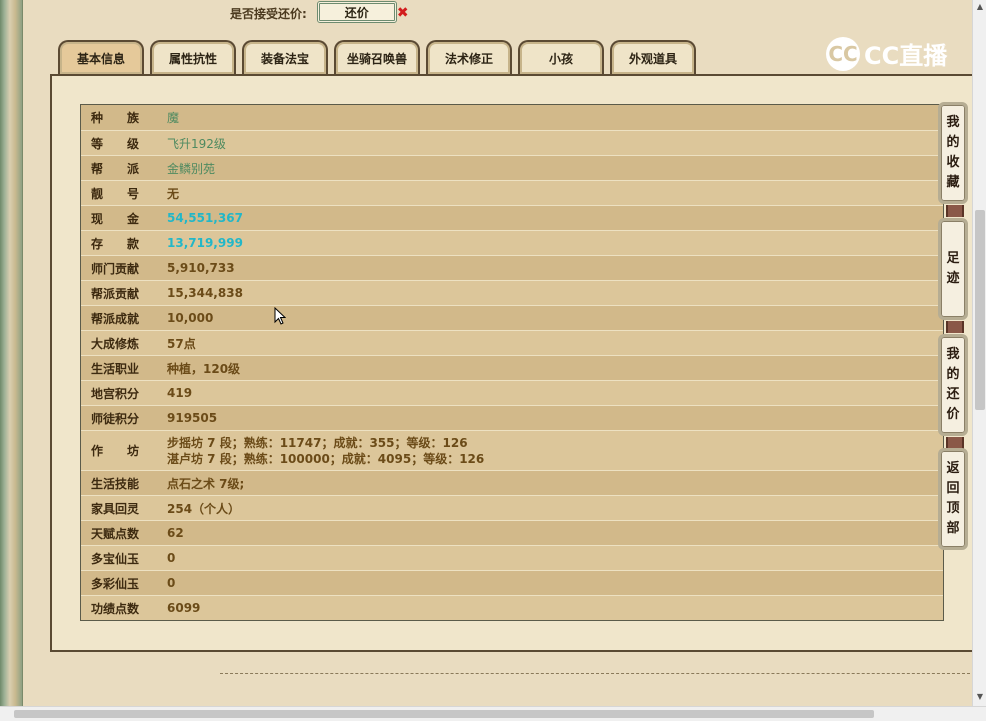  I want to click on info-value: 13,719,999, so click(205, 243).